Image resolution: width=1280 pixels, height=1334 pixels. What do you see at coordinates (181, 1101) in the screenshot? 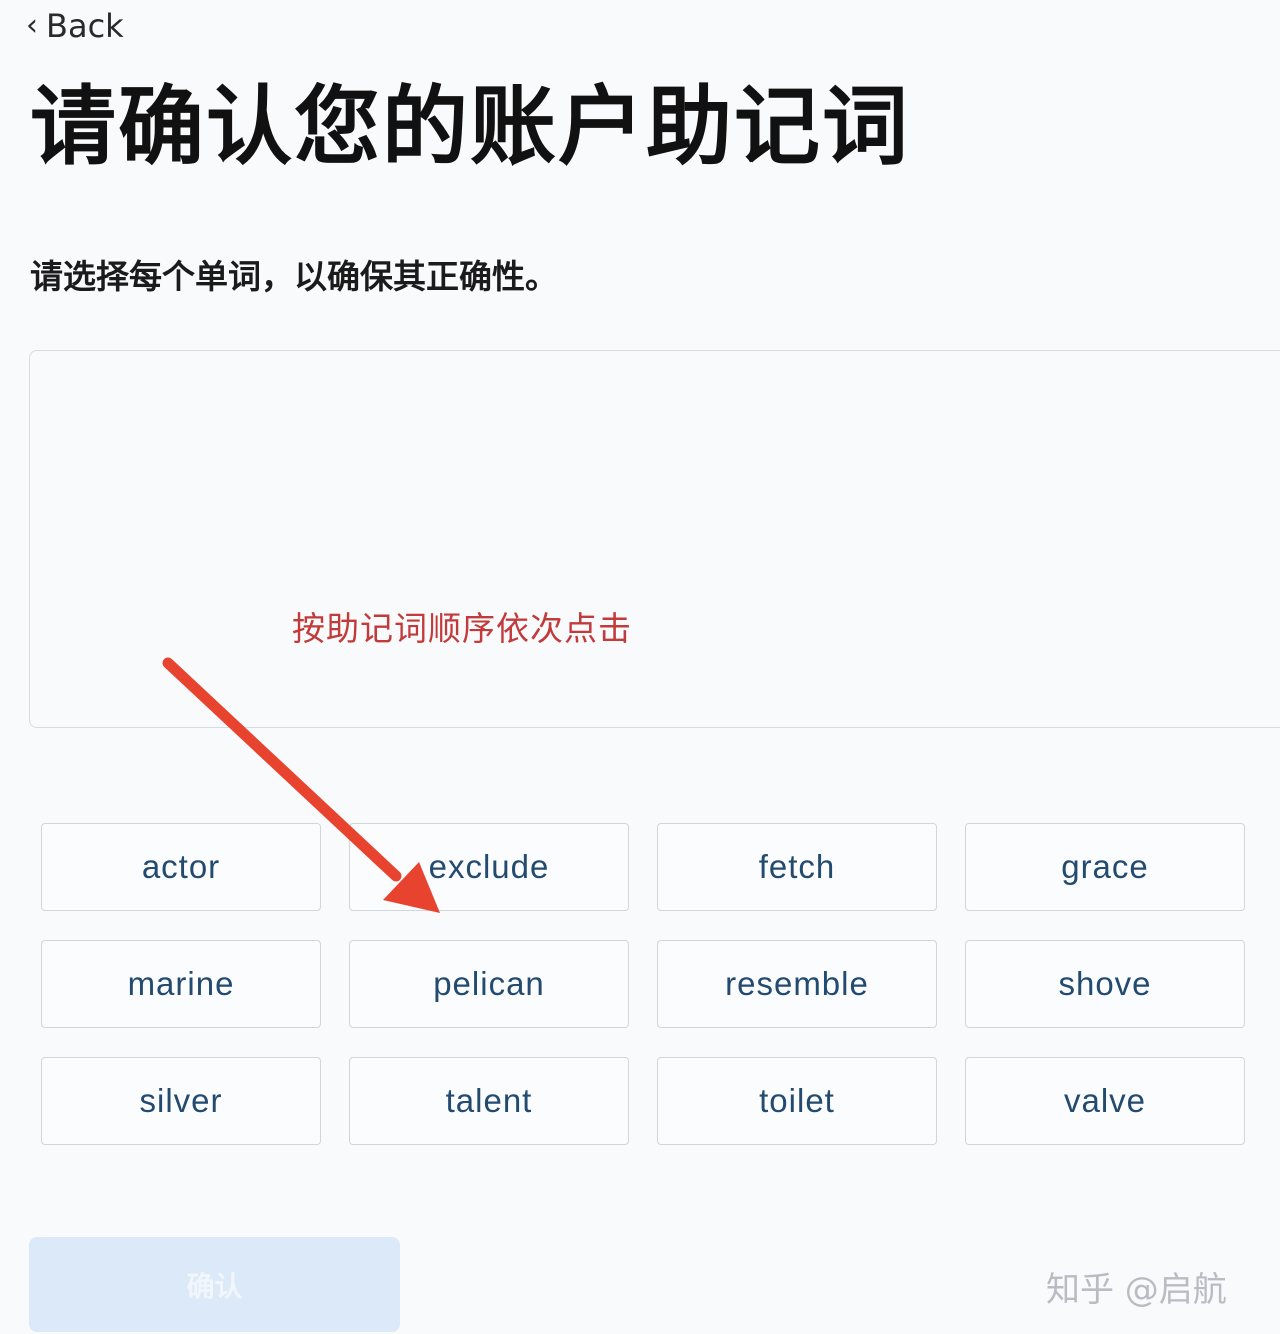
I see `word-button-silver: silver` at bounding box center [181, 1101].